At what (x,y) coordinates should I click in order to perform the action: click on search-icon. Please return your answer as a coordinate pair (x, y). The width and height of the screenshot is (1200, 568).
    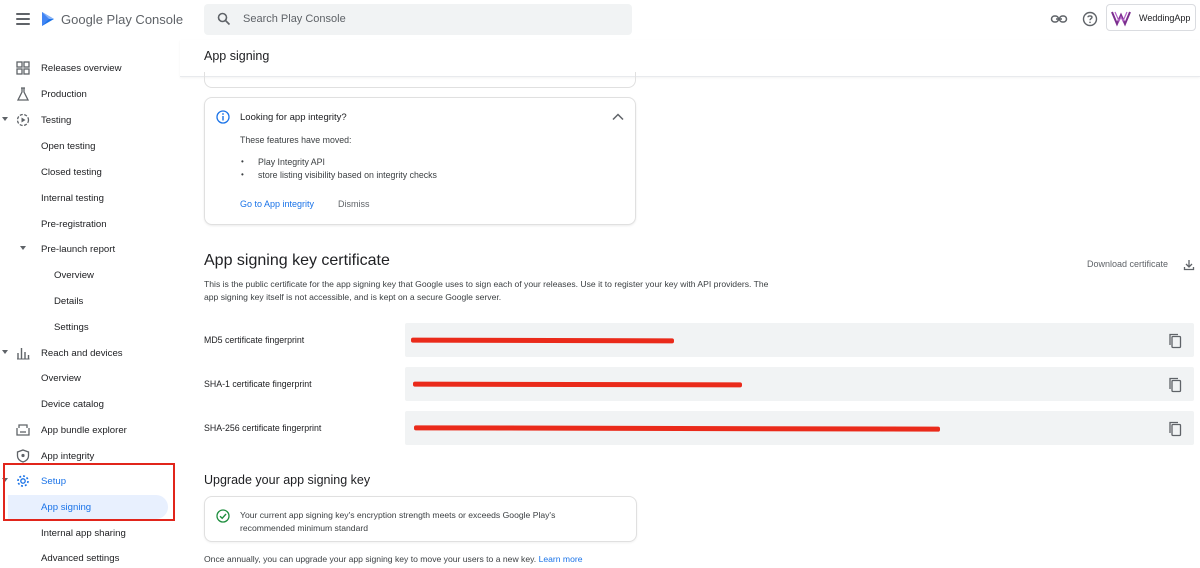
    Looking at the image, I should click on (224, 19).